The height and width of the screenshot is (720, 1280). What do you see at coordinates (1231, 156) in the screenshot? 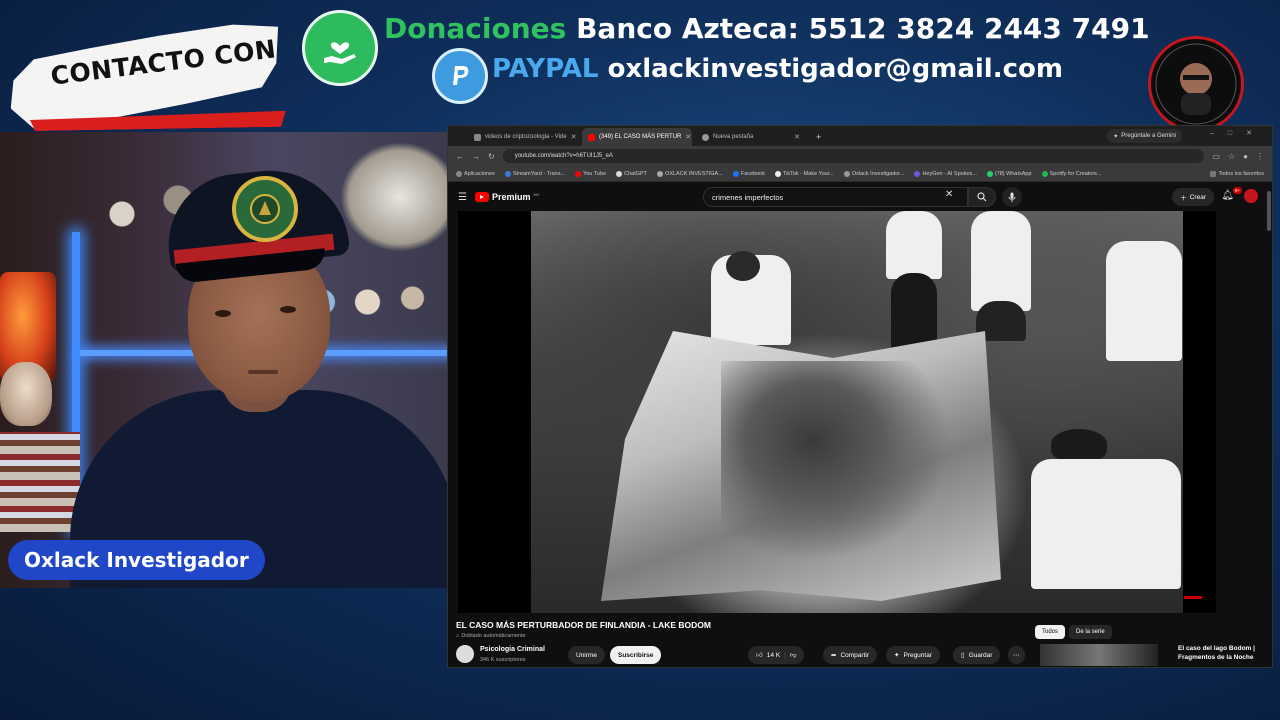
I see `star-icon: ☆` at bounding box center [1231, 156].